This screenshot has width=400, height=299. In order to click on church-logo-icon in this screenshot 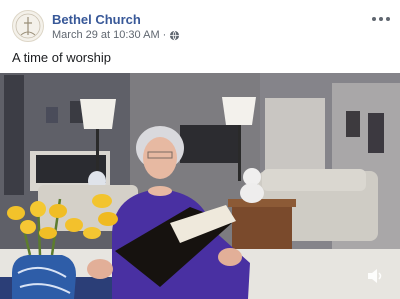, I will do `click(28, 26)`.